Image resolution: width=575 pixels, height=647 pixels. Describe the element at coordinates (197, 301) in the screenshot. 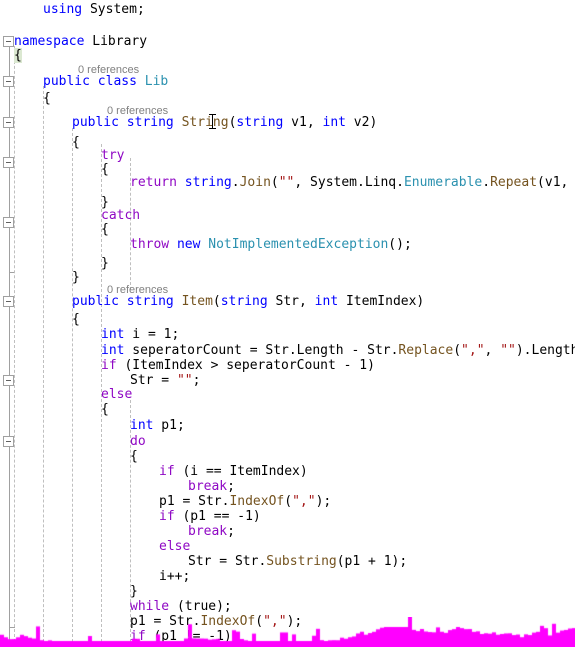

I see `code-token: Item` at that location.